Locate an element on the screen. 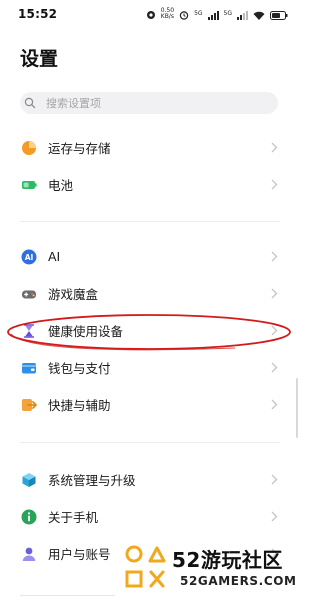 This screenshot has height=600, width=320. alarm-icon is located at coordinates (184, 14).